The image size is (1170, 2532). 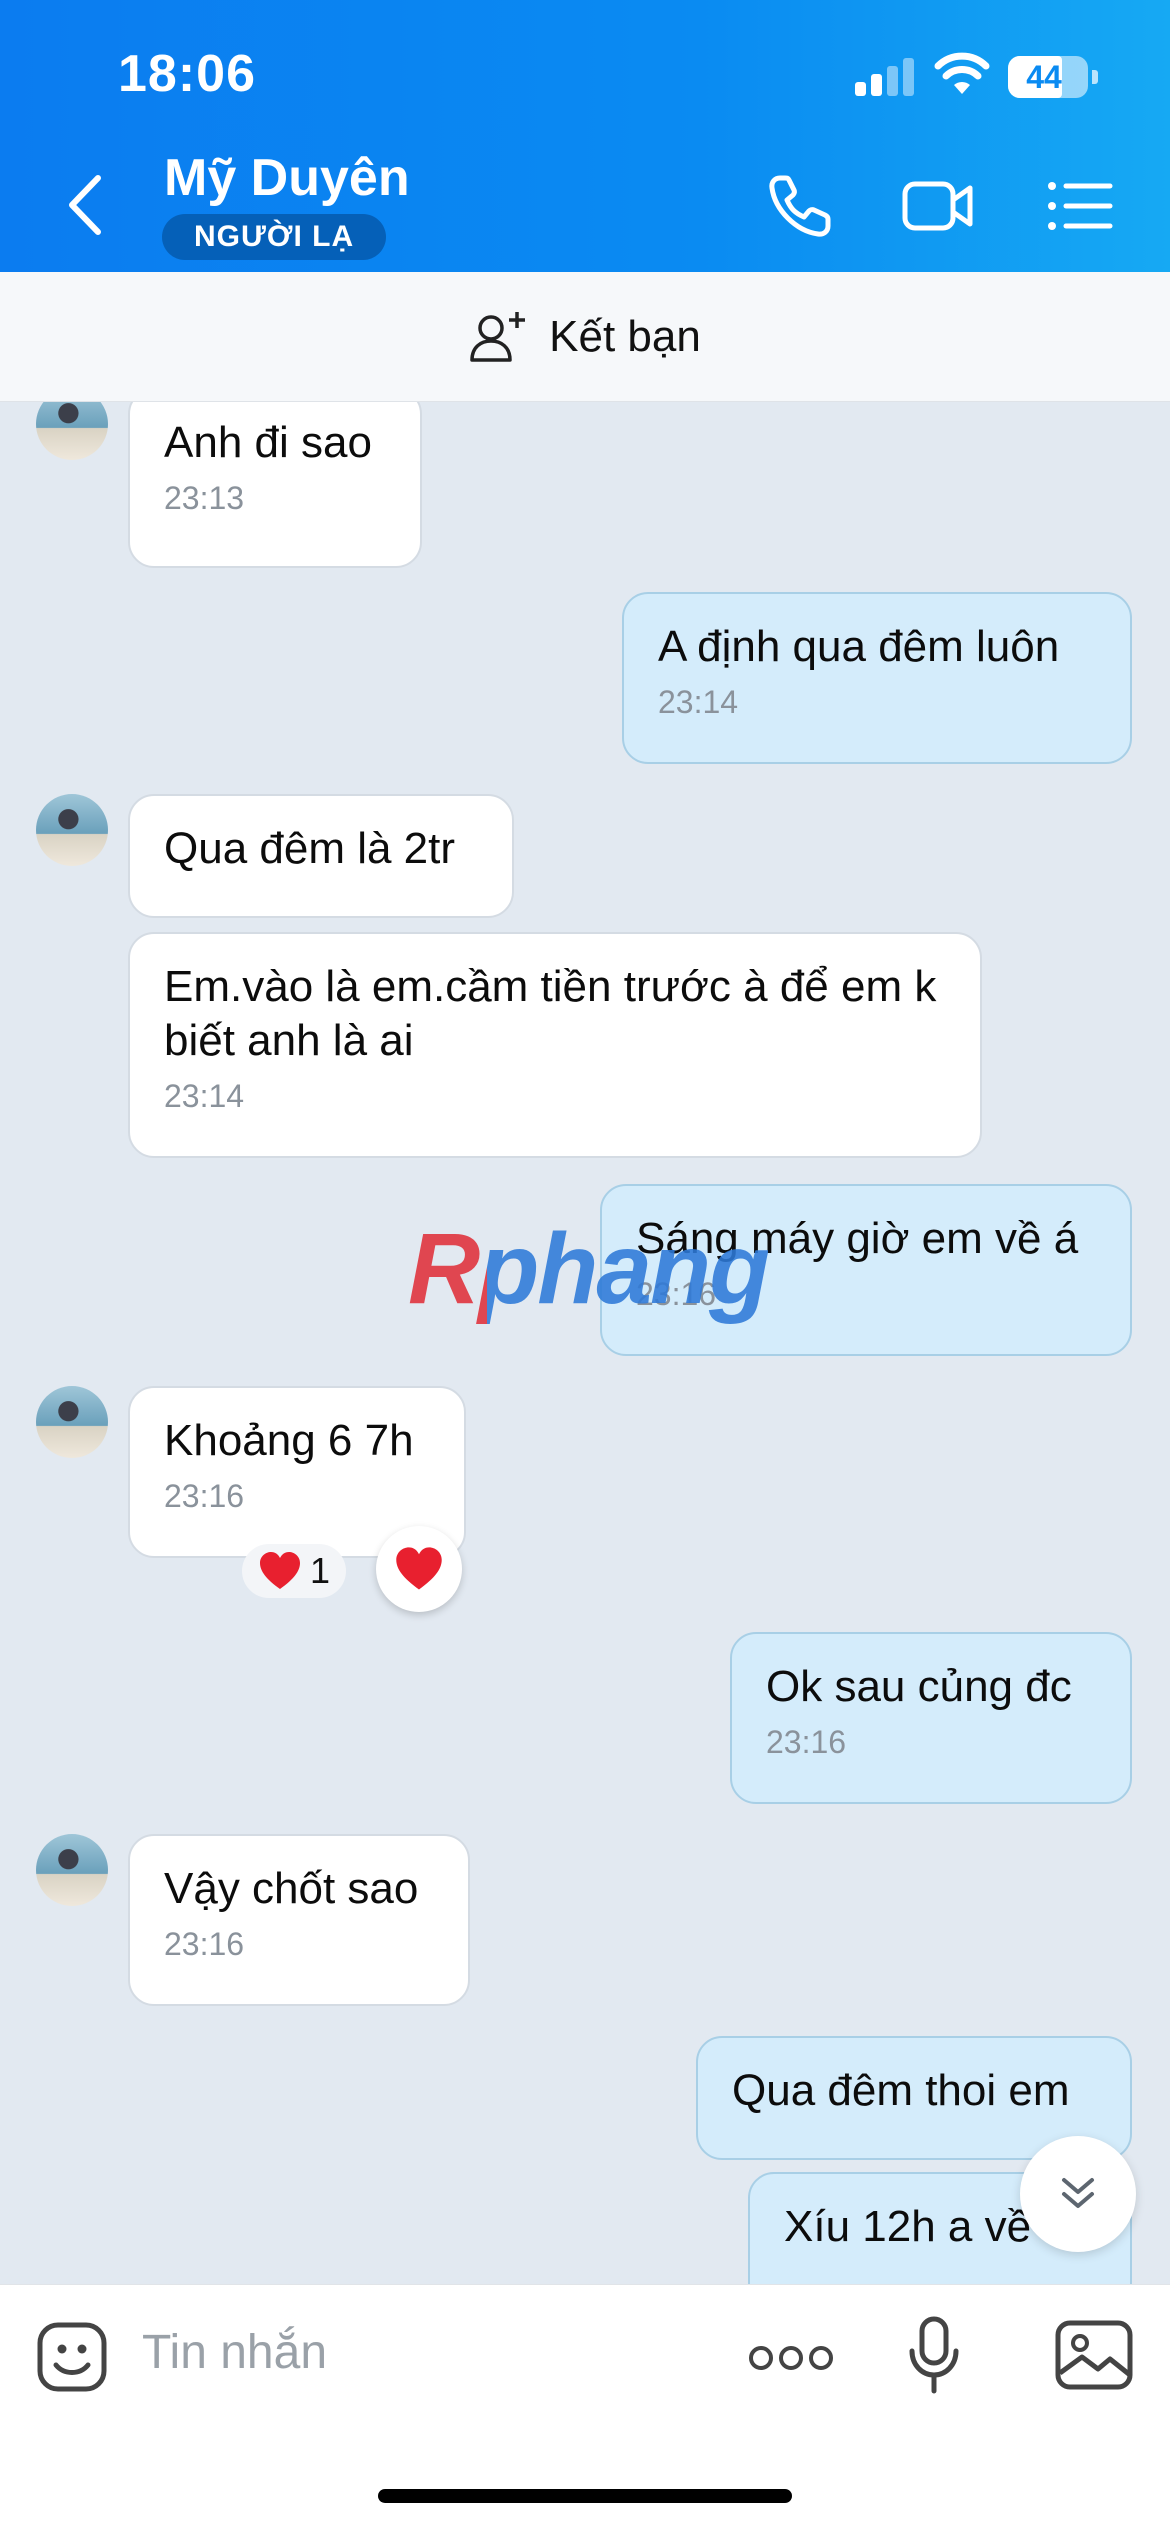 I want to click on double-chevron-down-icon, so click(x=1078, y=2193).